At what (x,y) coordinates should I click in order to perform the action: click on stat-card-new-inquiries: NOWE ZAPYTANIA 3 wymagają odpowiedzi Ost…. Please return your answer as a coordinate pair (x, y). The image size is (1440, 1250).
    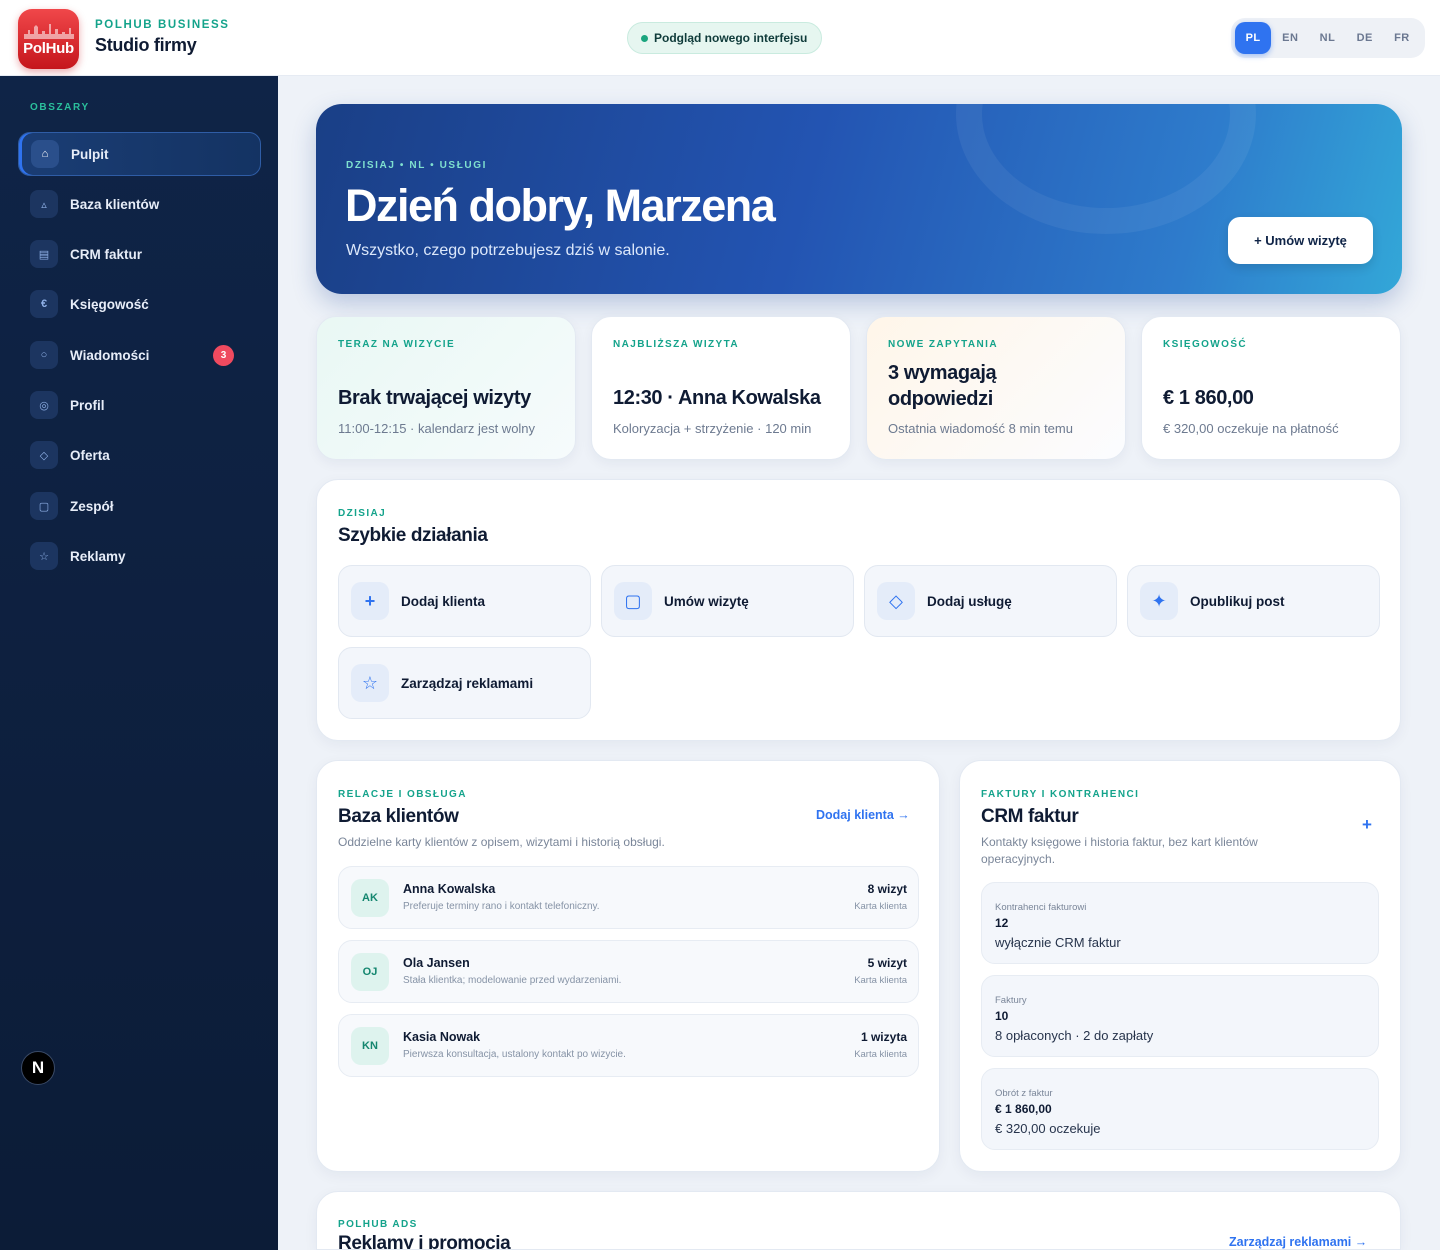
    Looking at the image, I should click on (996, 388).